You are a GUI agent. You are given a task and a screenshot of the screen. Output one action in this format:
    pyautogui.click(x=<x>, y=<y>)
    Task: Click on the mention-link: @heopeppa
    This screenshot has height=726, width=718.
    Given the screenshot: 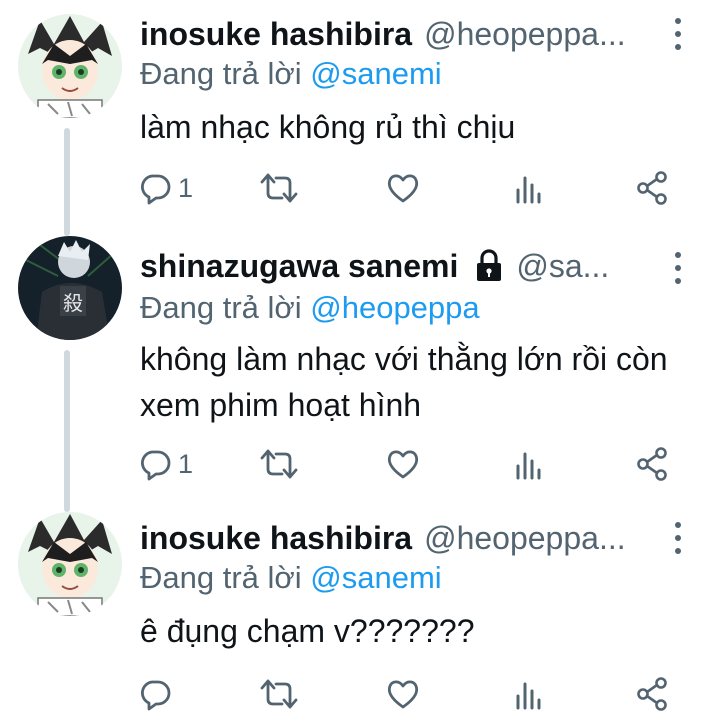 What is the action you would take?
    pyautogui.click(x=394, y=307)
    